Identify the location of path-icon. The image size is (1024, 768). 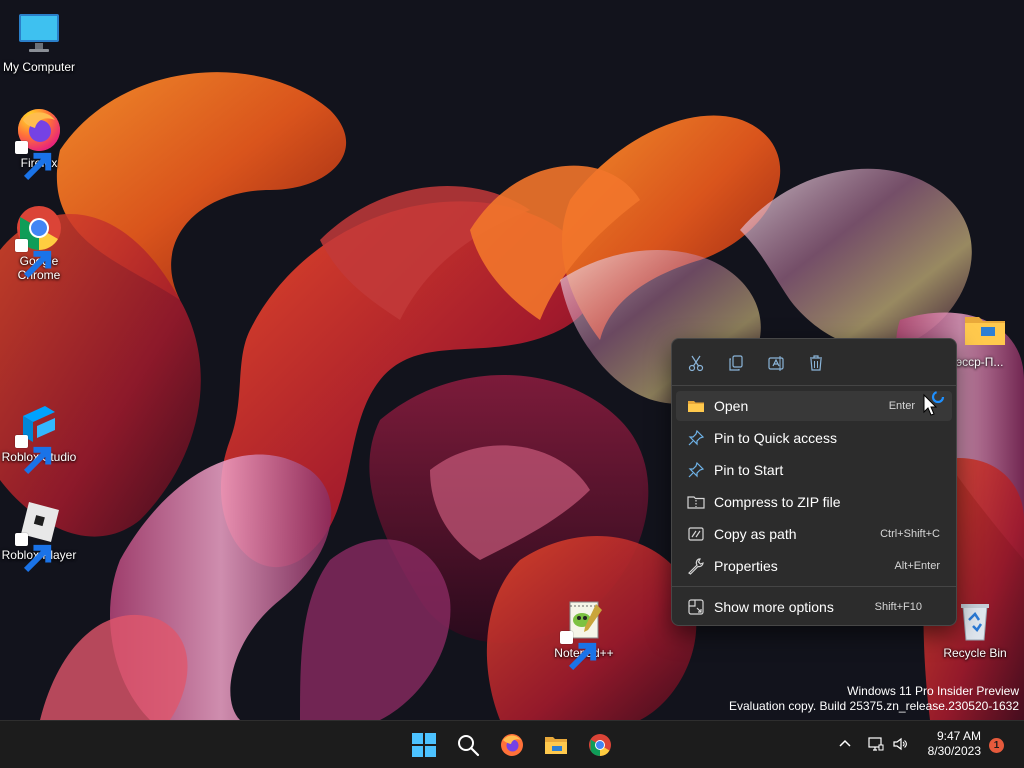
(696, 534).